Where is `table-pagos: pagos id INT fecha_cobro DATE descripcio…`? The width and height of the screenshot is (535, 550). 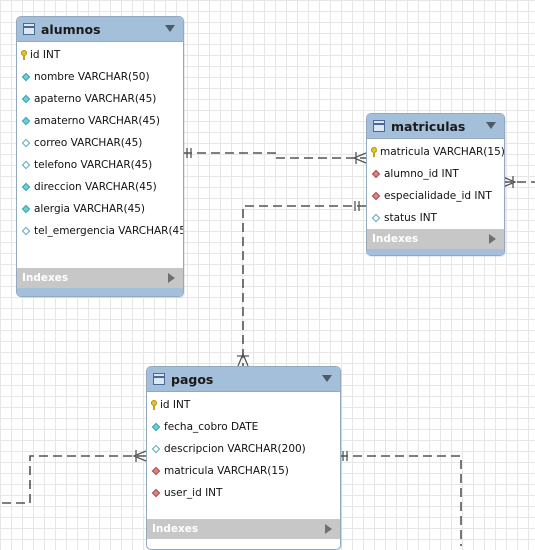 table-pagos: pagos id INT fecha_cobro DATE descripcio… is located at coordinates (243, 458).